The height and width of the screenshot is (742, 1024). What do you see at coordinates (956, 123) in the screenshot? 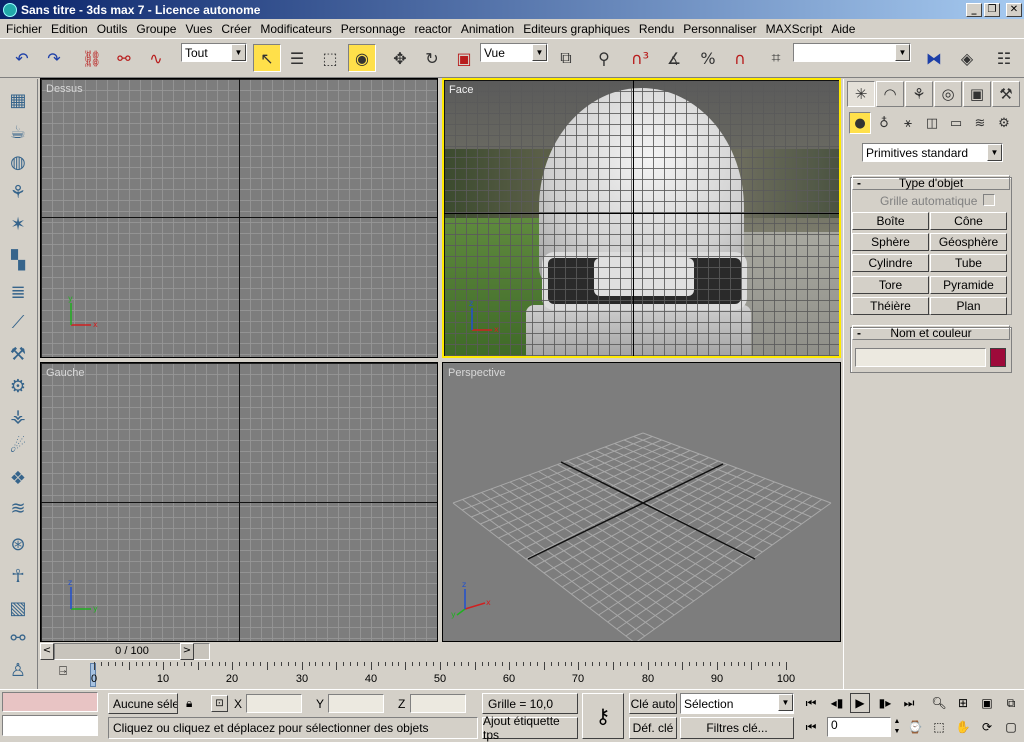
I see `helpers-icon: ▭` at bounding box center [956, 123].